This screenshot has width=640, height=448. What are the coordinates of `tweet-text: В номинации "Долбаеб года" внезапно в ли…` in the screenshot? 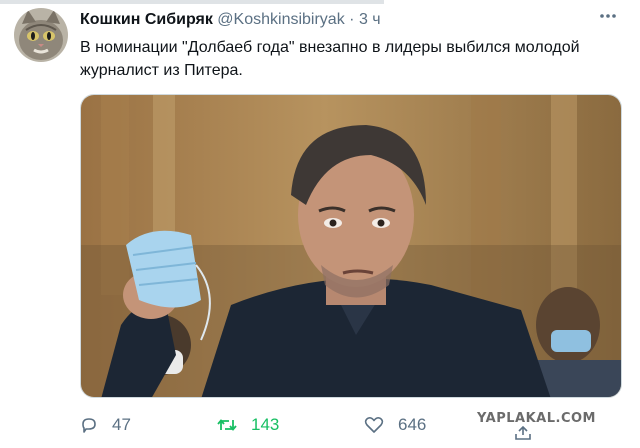 It's located at (330, 59).